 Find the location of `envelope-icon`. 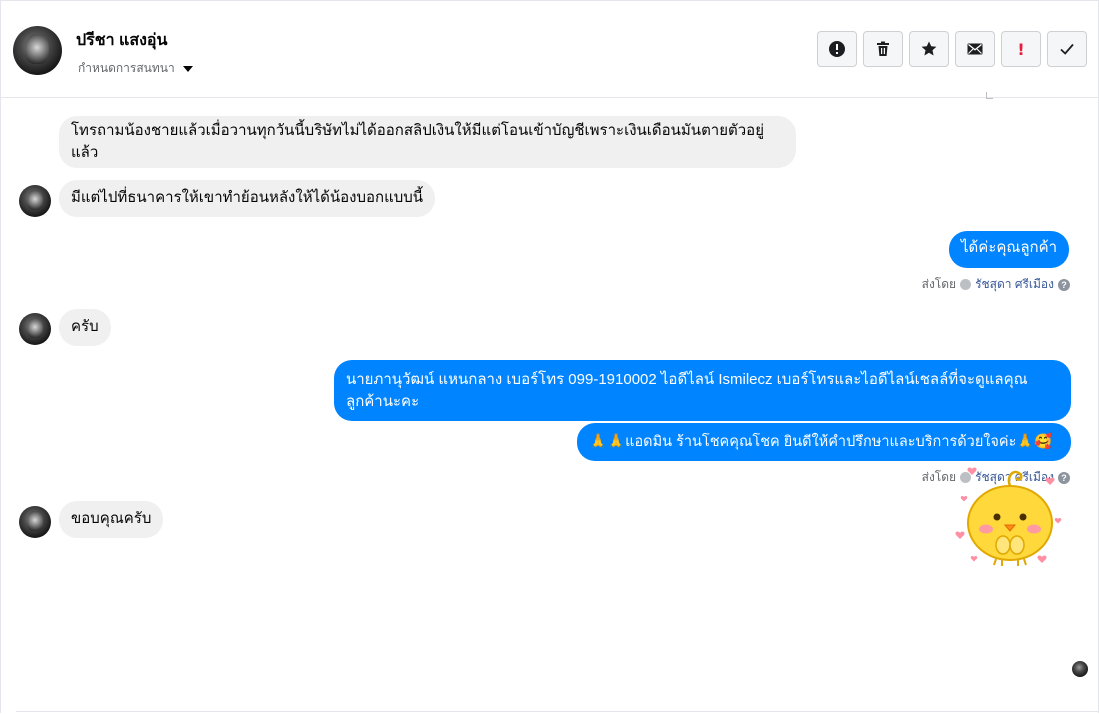

envelope-icon is located at coordinates (975, 49).